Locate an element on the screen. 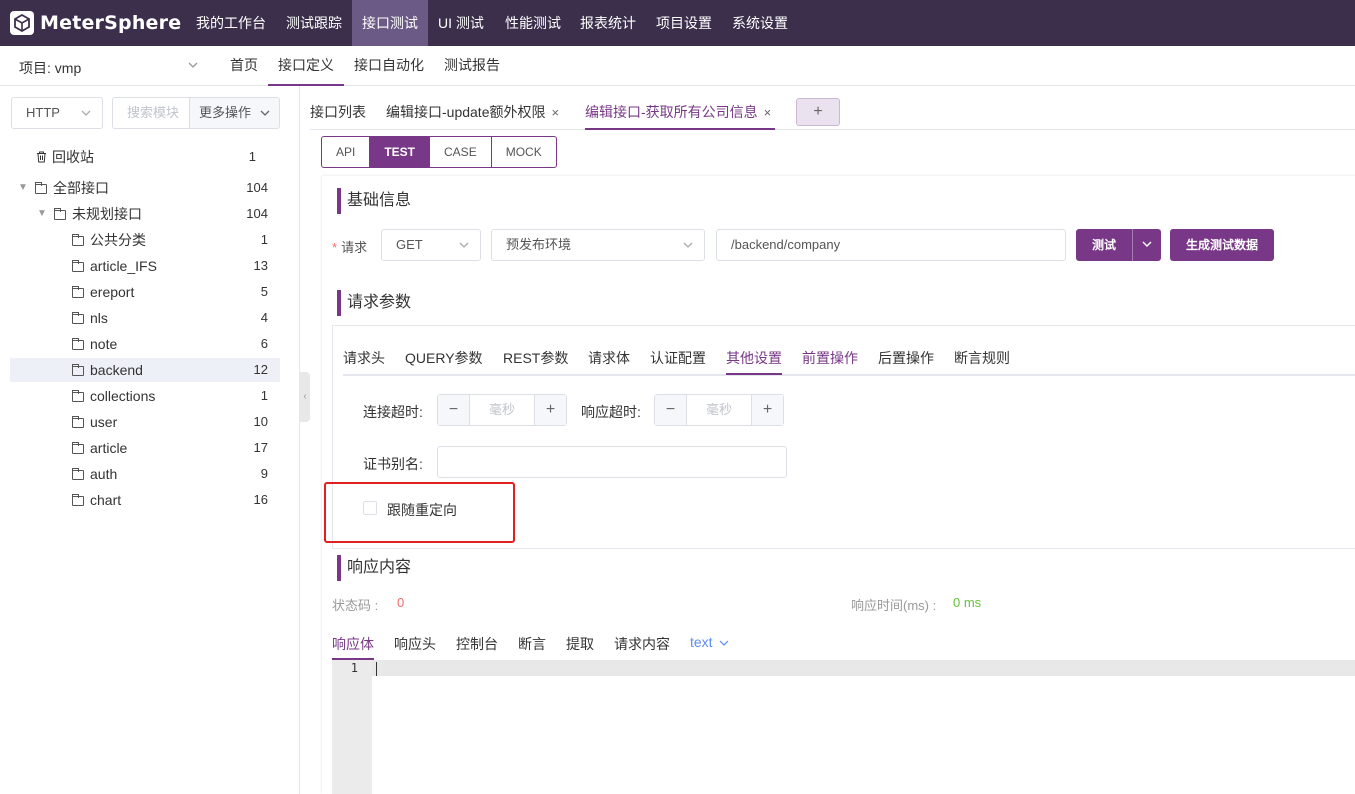 The height and width of the screenshot is (794, 1355). tree-node-module: chart 16 is located at coordinates (145, 500).